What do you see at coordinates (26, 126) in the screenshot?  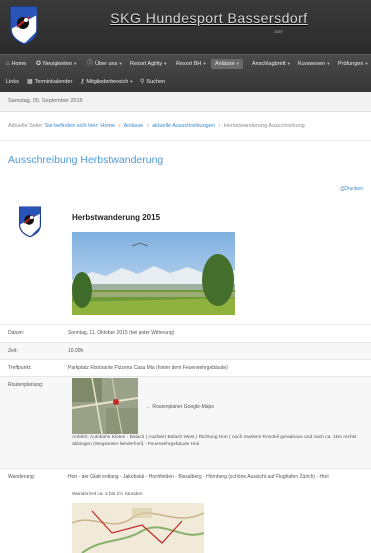 I see `breadcrumb-prefix: Aktuelle Seite:` at bounding box center [26, 126].